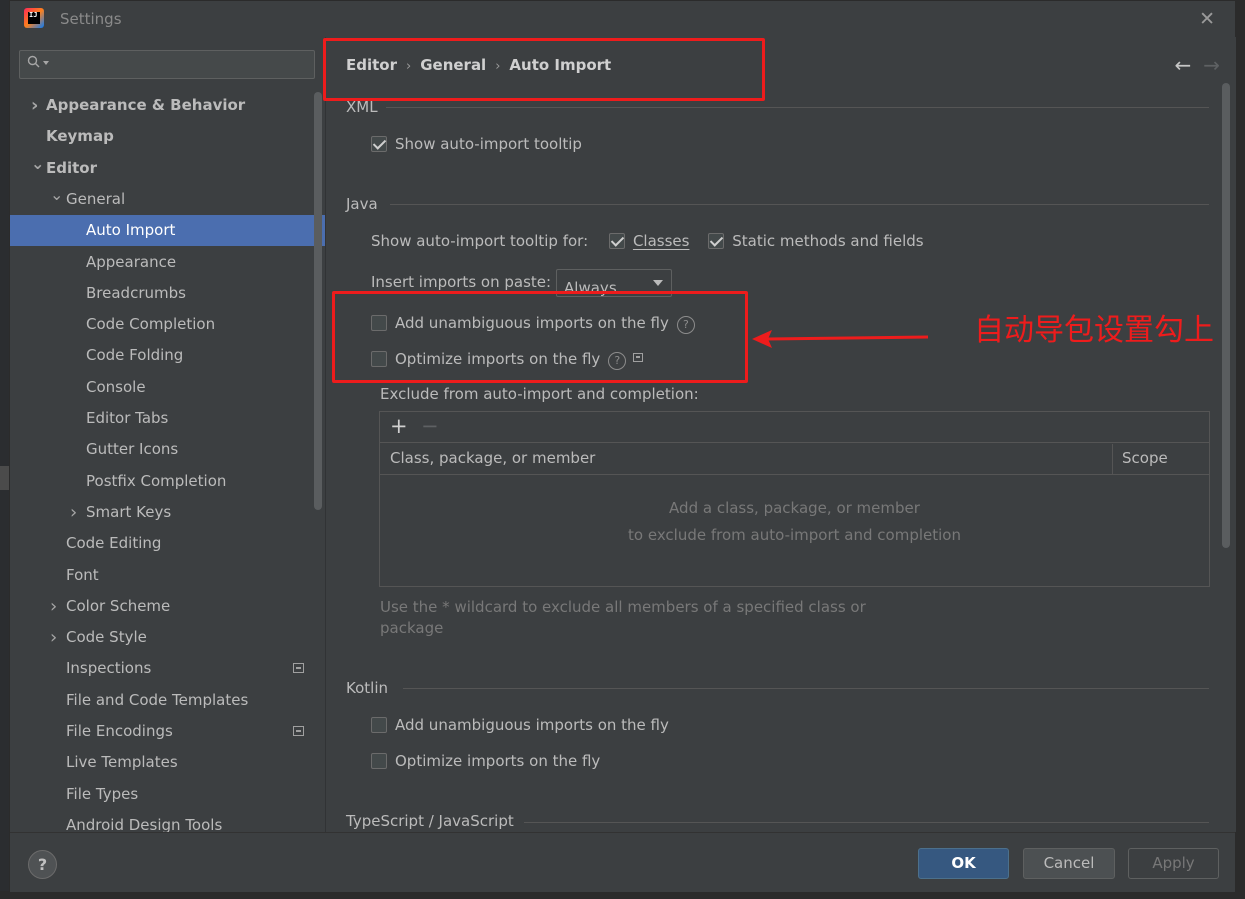  Describe the element at coordinates (156, 480) in the screenshot. I see `tree-item-label: Postfix Completion` at that location.